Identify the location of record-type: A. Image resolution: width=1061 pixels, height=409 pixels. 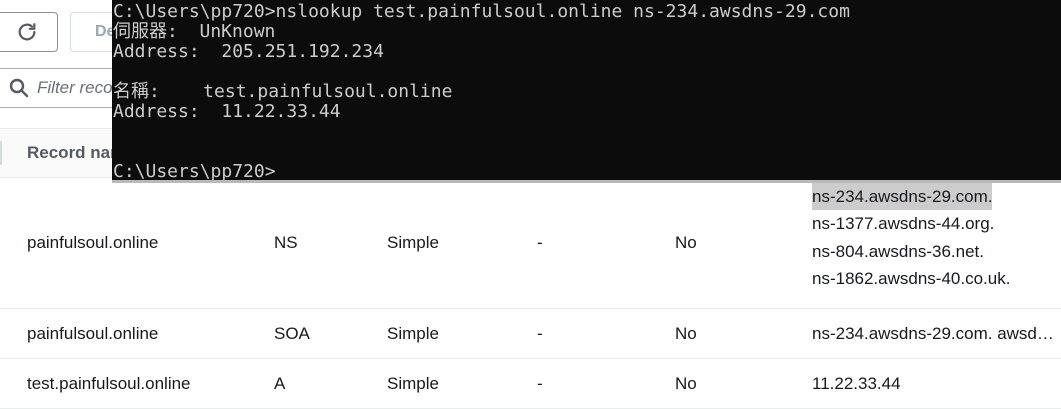
(280, 383).